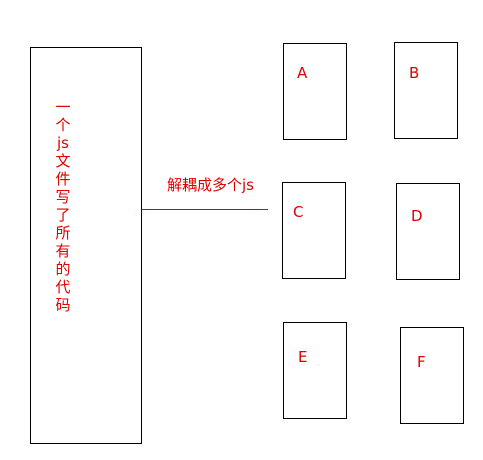 Image resolution: width=483 pixels, height=460 pixels. Describe the element at coordinates (315, 370) in the screenshot. I see `module-box-e` at that location.